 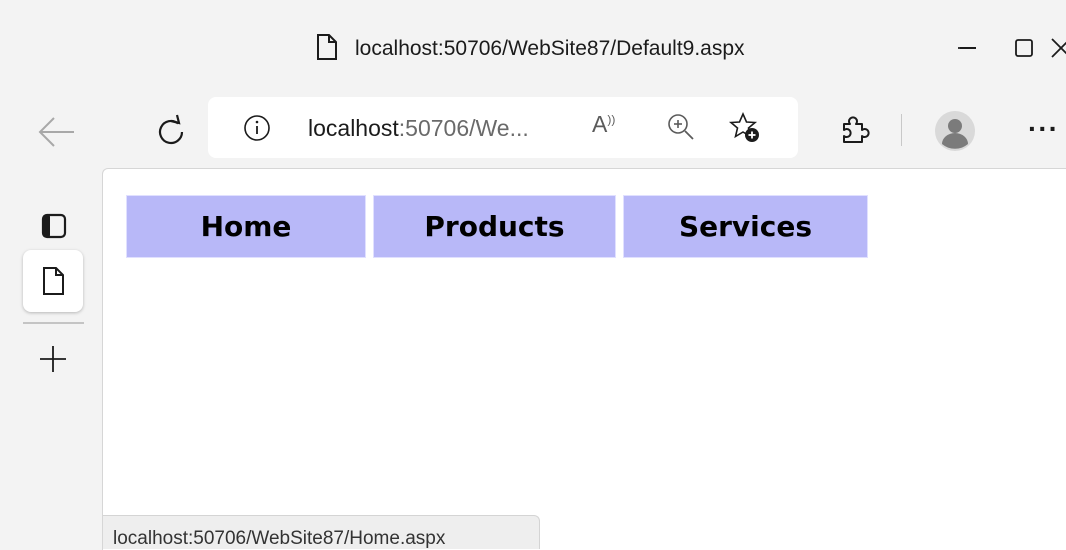 I want to click on minimize-button, so click(x=968, y=48).